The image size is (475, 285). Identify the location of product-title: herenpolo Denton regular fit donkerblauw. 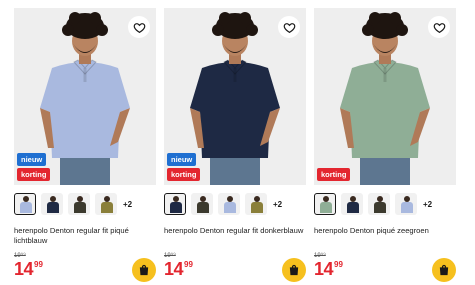
(235, 231).